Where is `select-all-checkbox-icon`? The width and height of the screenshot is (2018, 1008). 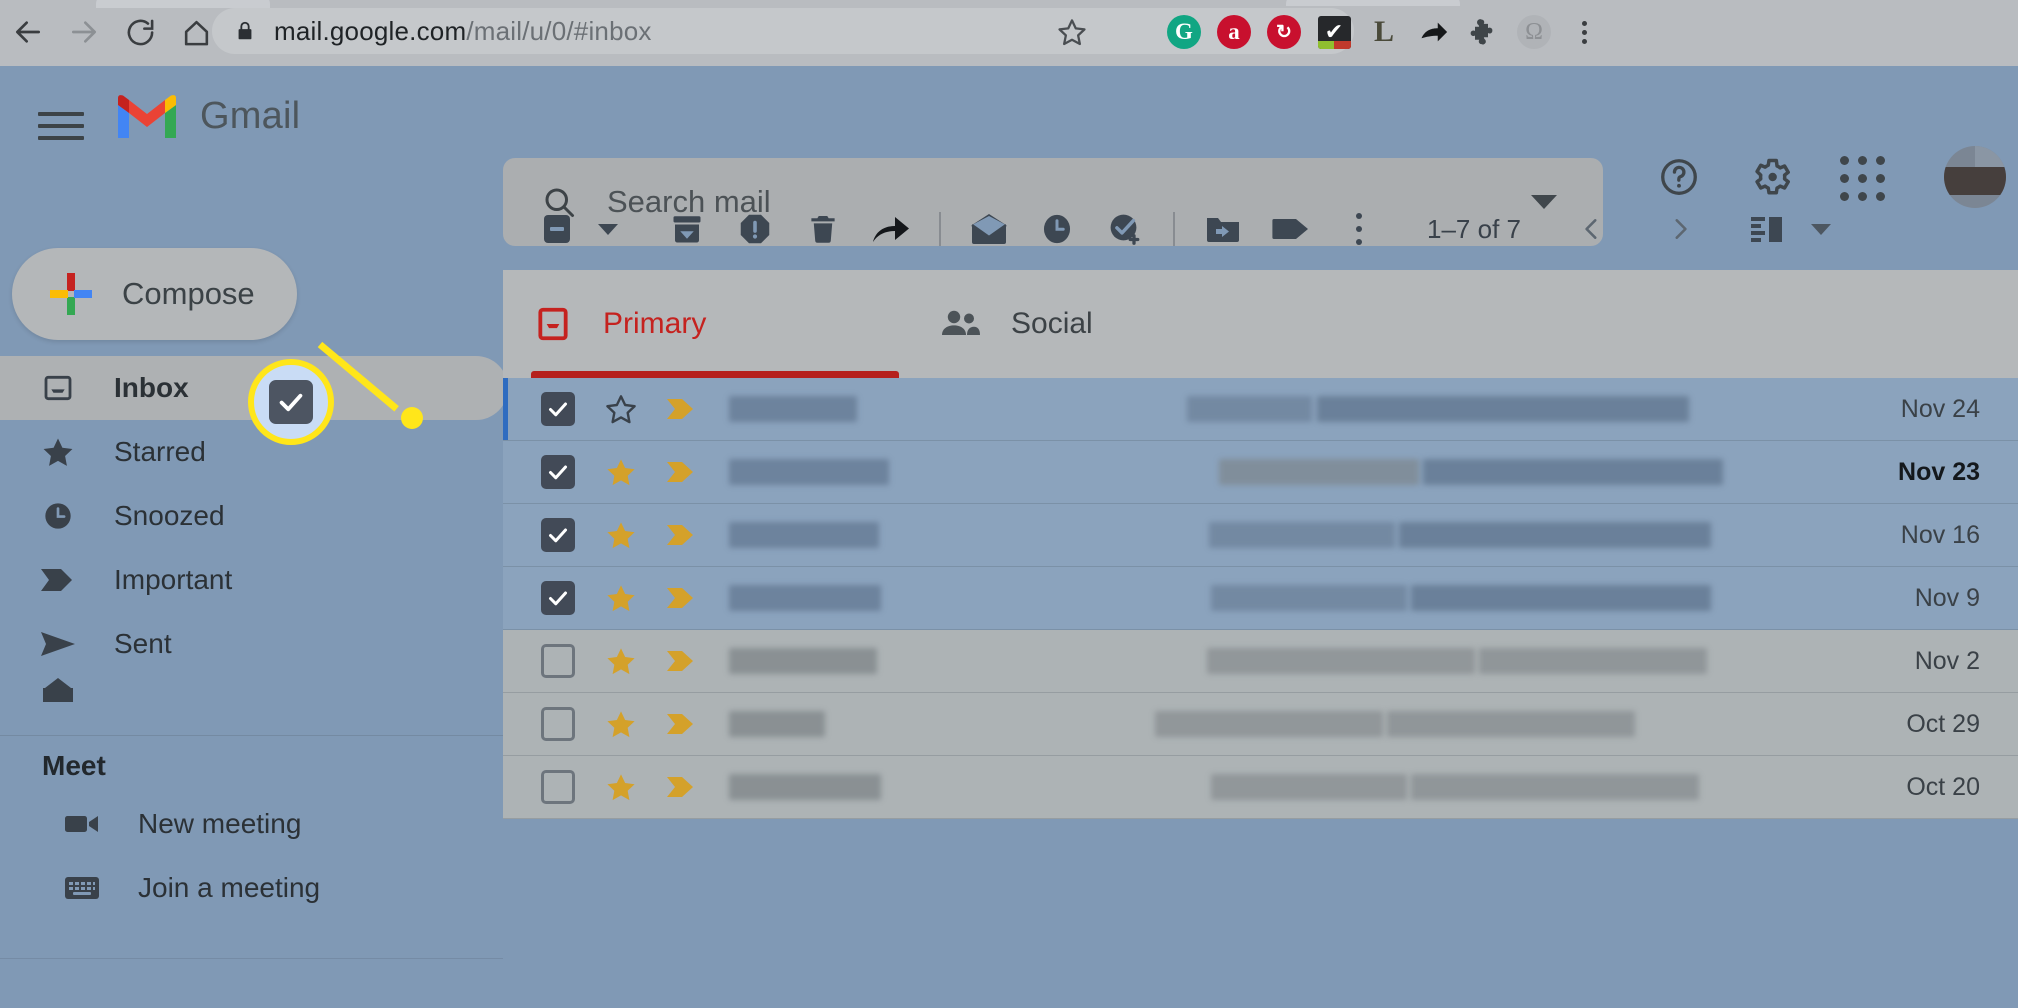
select-all-checkbox-icon is located at coordinates (557, 229).